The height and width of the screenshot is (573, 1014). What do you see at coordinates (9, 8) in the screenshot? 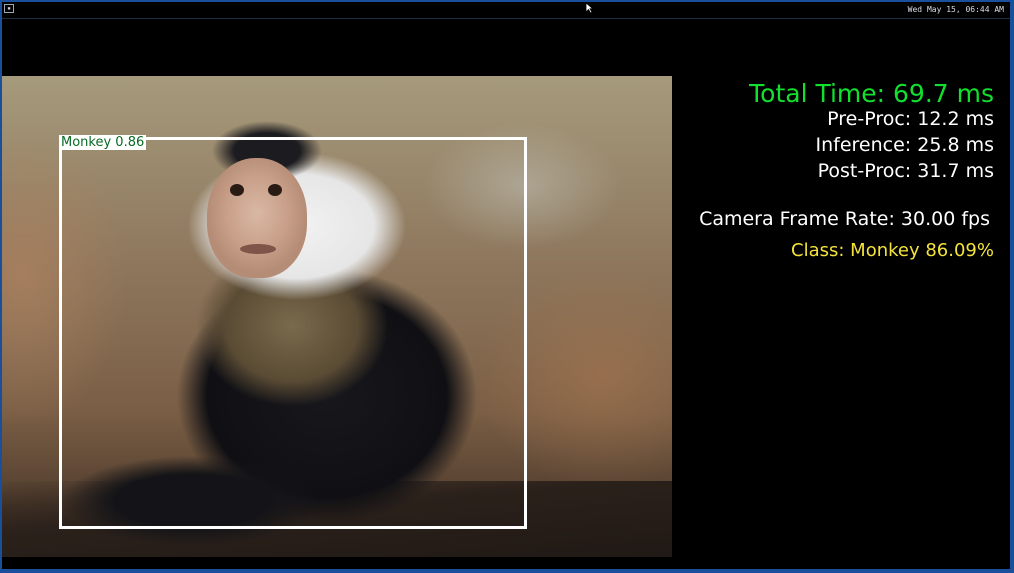
I see `menu-square-icon: ▪` at bounding box center [9, 8].